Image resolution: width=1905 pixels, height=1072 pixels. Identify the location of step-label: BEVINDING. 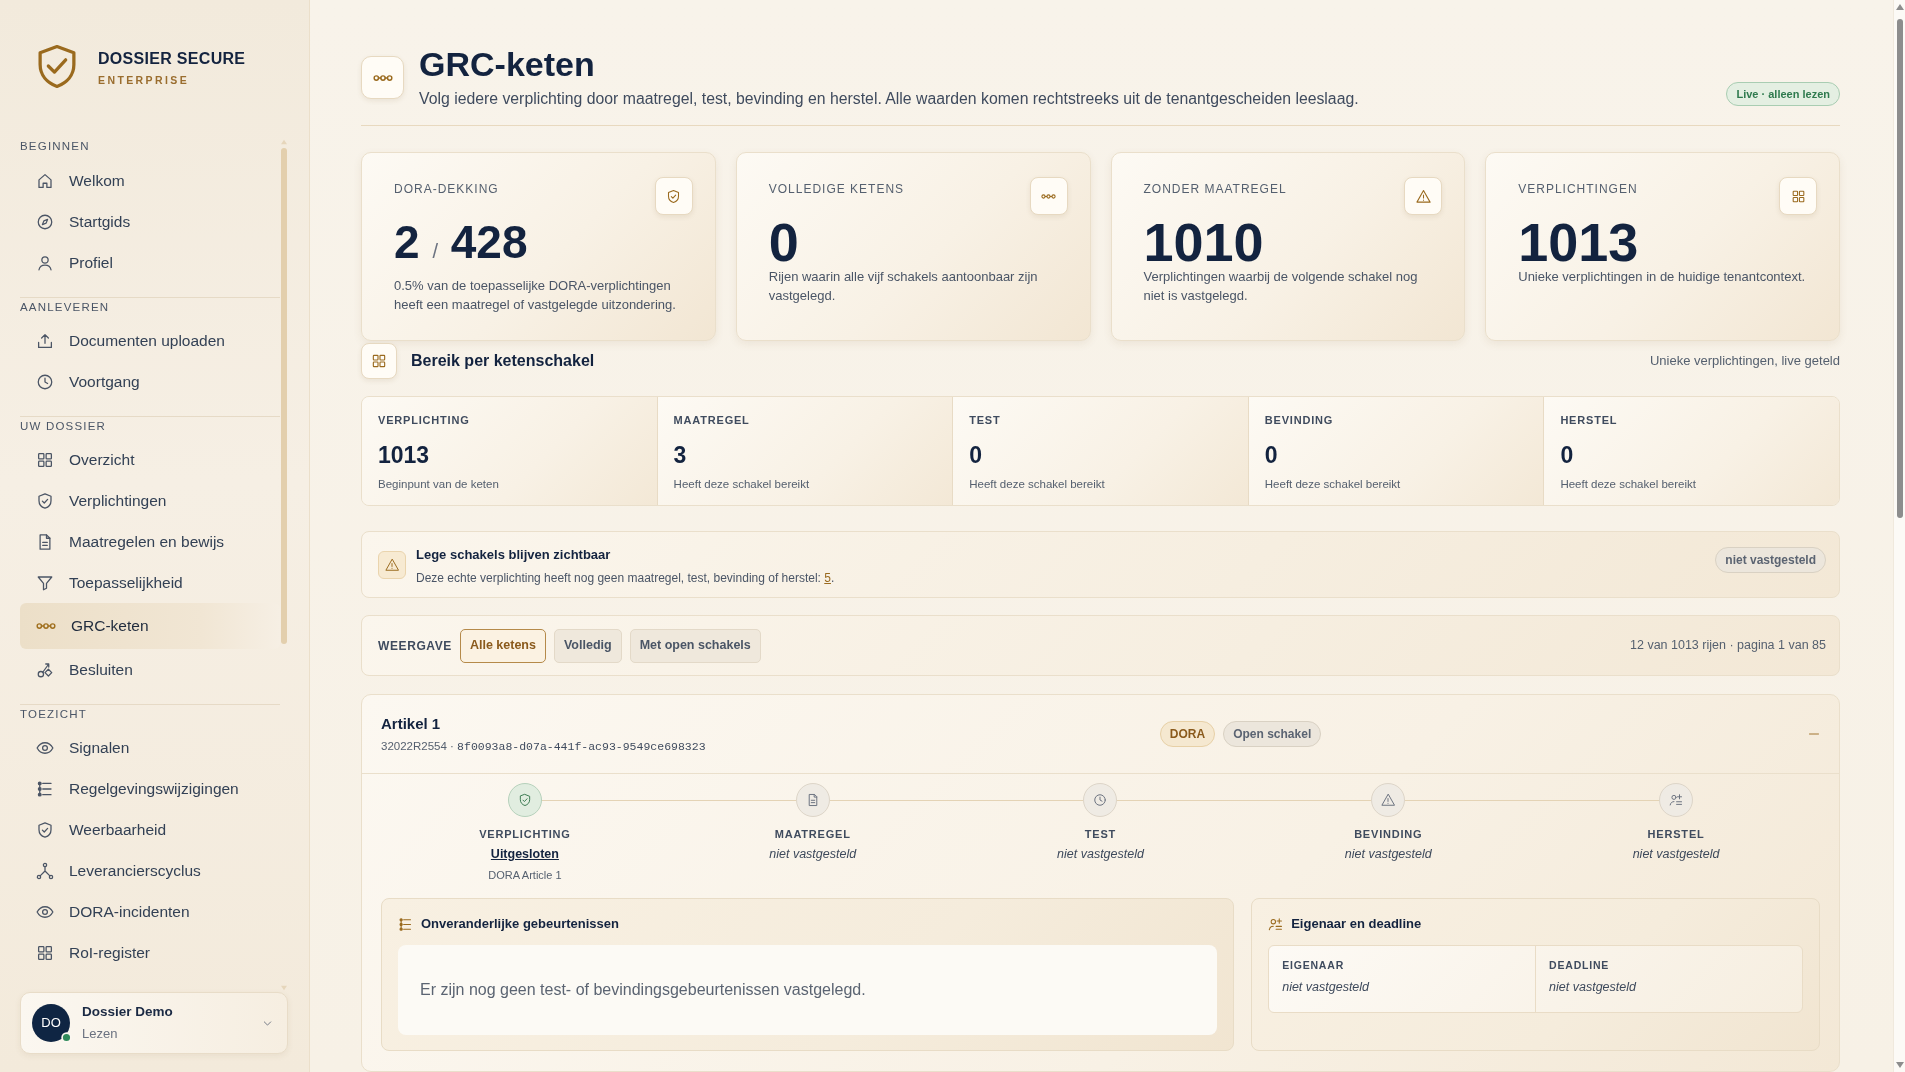
(1388, 834).